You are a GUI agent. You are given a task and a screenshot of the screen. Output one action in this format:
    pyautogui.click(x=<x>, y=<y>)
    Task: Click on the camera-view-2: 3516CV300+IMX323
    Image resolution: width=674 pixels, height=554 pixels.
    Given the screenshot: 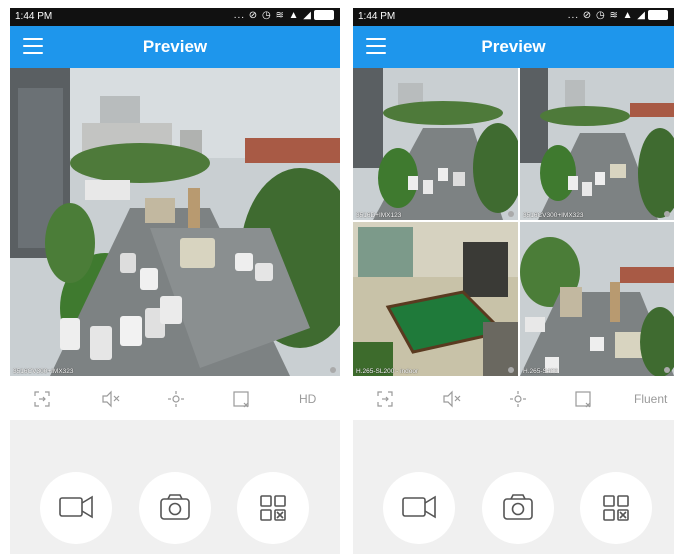 What is the action you would take?
    pyautogui.click(x=597, y=144)
    